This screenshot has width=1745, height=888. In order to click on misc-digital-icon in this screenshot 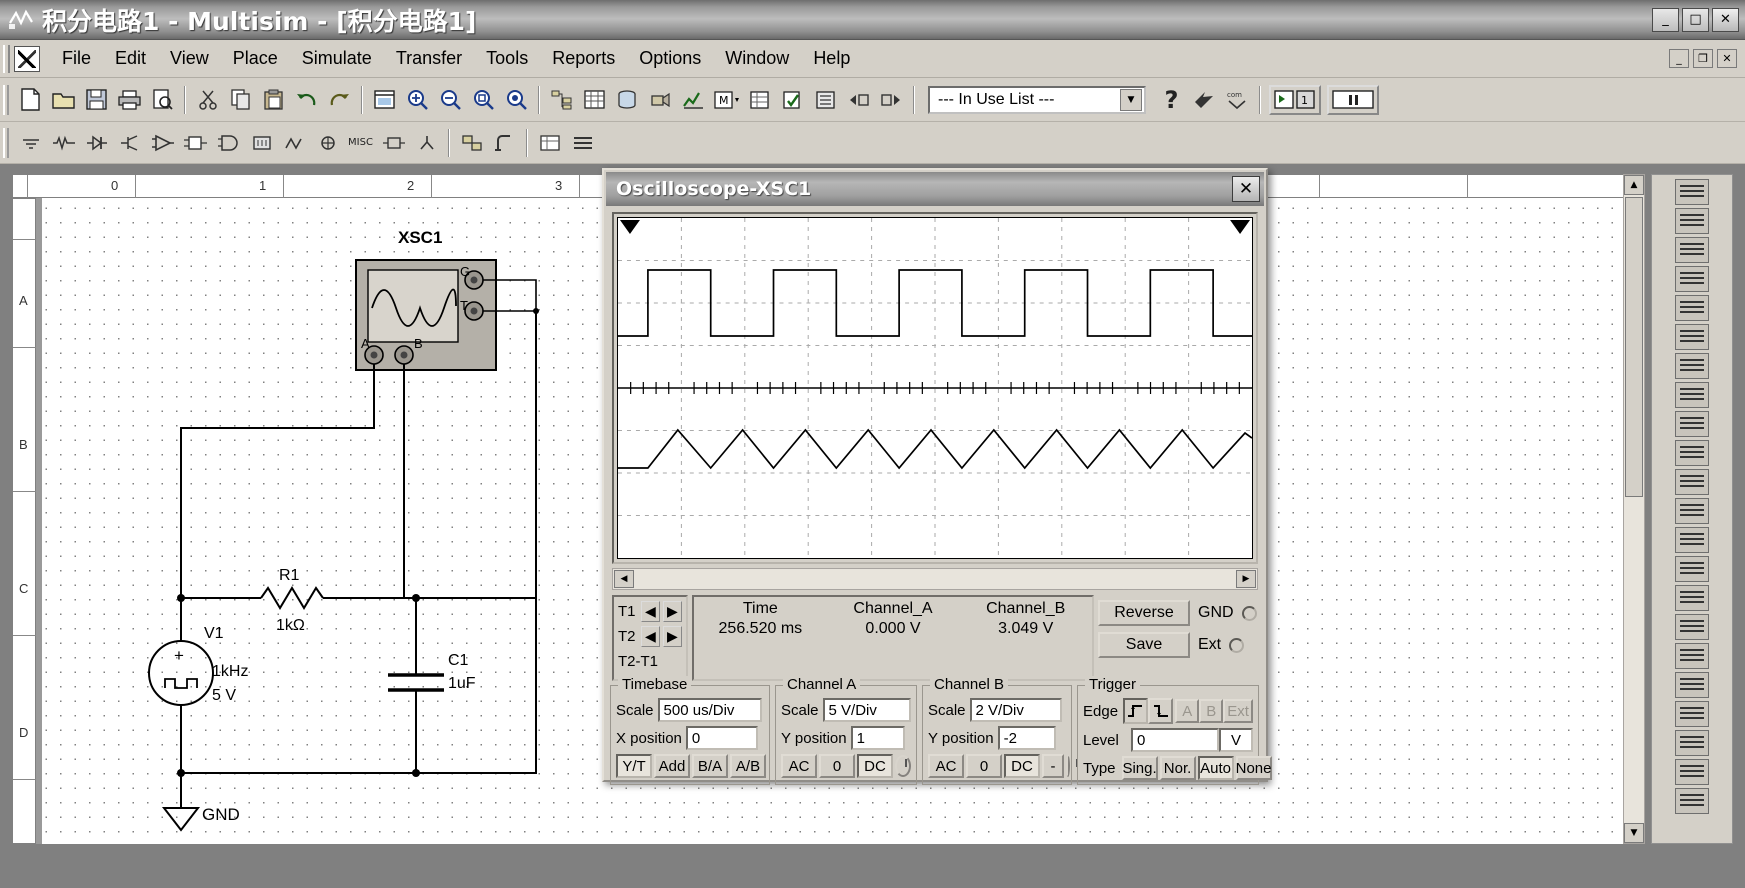, I will do `click(261, 143)`.